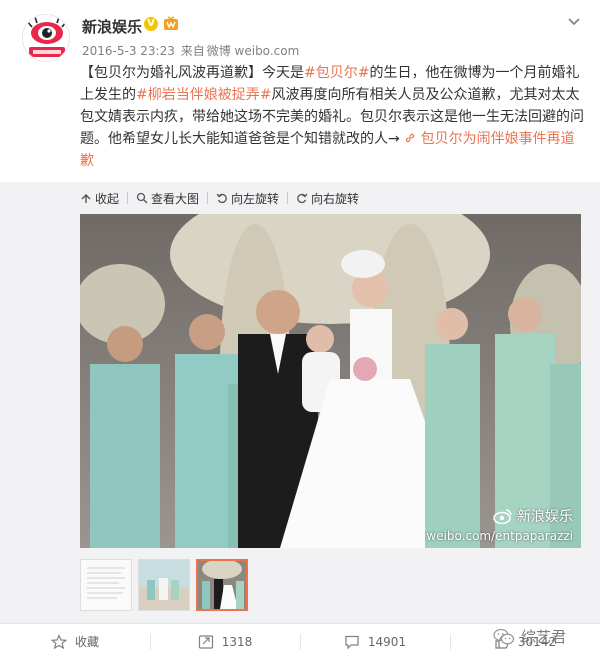 Image resolution: width=600 pixels, height=659 pixels. What do you see at coordinates (205, 641) in the screenshot?
I see `repost-icon` at bounding box center [205, 641].